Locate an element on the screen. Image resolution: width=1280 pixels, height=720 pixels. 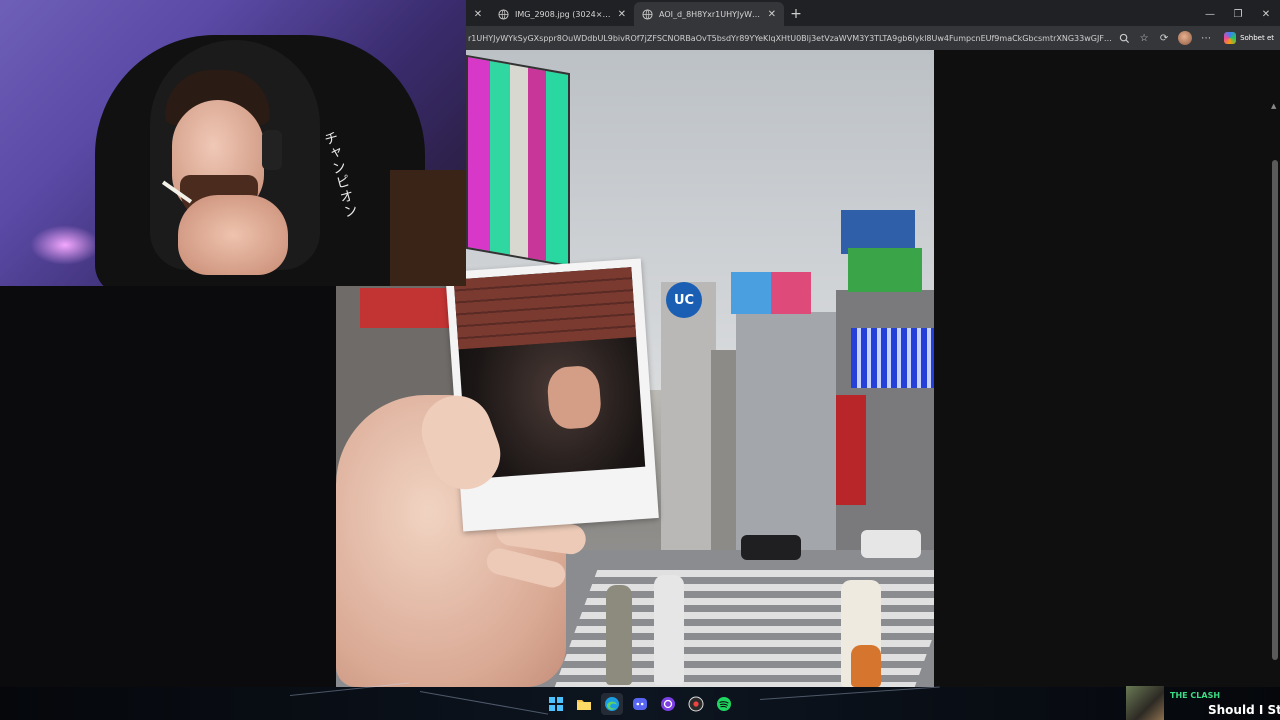
taskbar-icons is located at coordinates (640, 704).